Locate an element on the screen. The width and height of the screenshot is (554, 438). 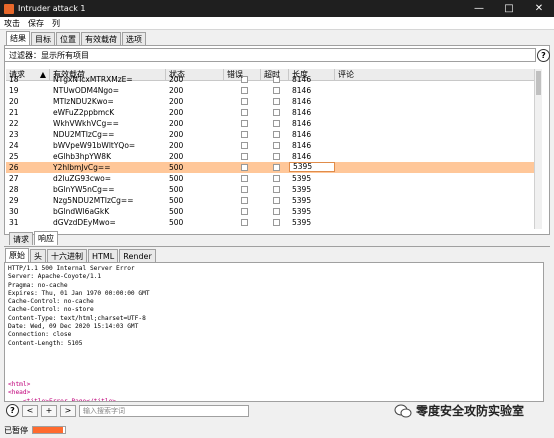
table-row: 24 bWVpeW91bWltYQo= 200 8146 is located at coordinates (274, 145).